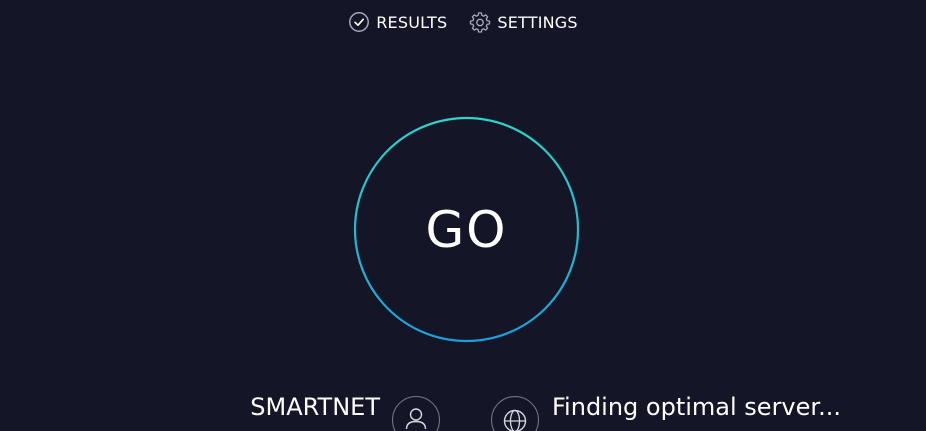 This screenshot has height=431, width=926. Describe the element at coordinates (359, 22) in the screenshot. I see `check-circle-icon` at that location.